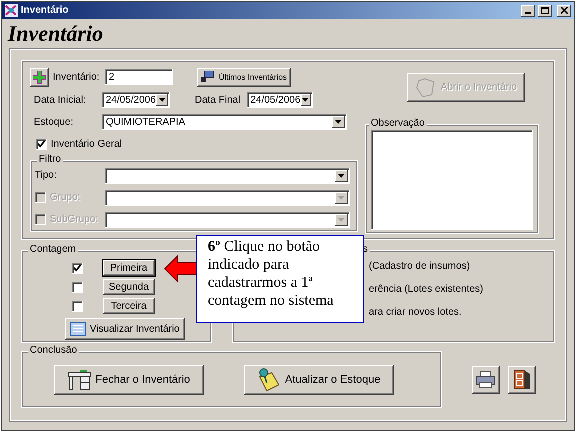 The height and width of the screenshot is (432, 576). What do you see at coordinates (398, 123) in the screenshot?
I see `observation-title: Observação` at bounding box center [398, 123].